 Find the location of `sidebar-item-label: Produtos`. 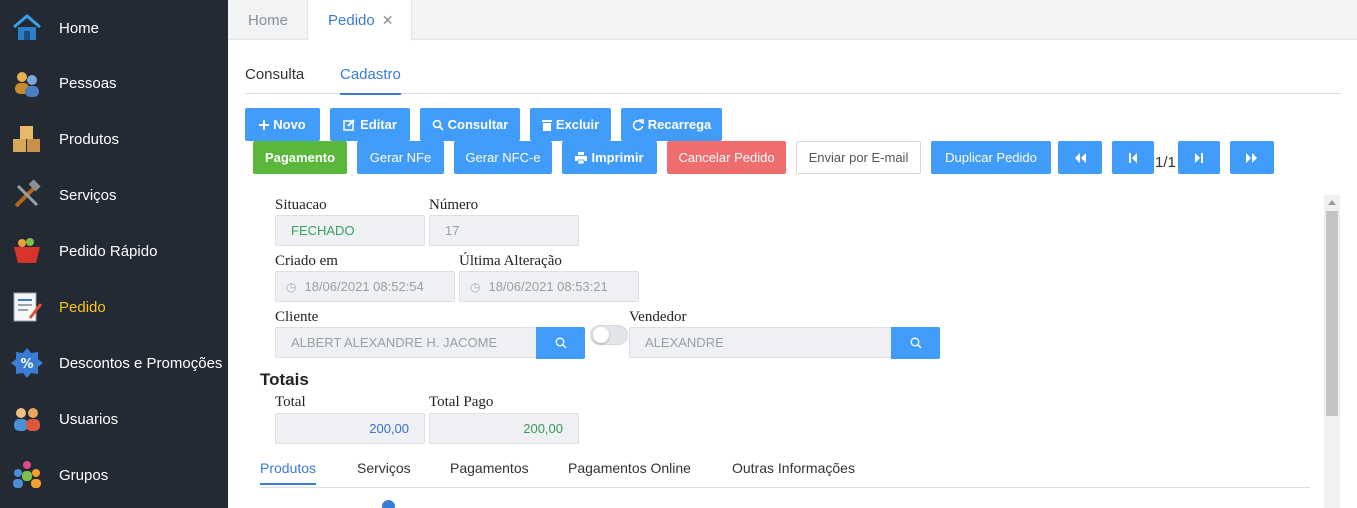

sidebar-item-label: Produtos is located at coordinates (89, 139).